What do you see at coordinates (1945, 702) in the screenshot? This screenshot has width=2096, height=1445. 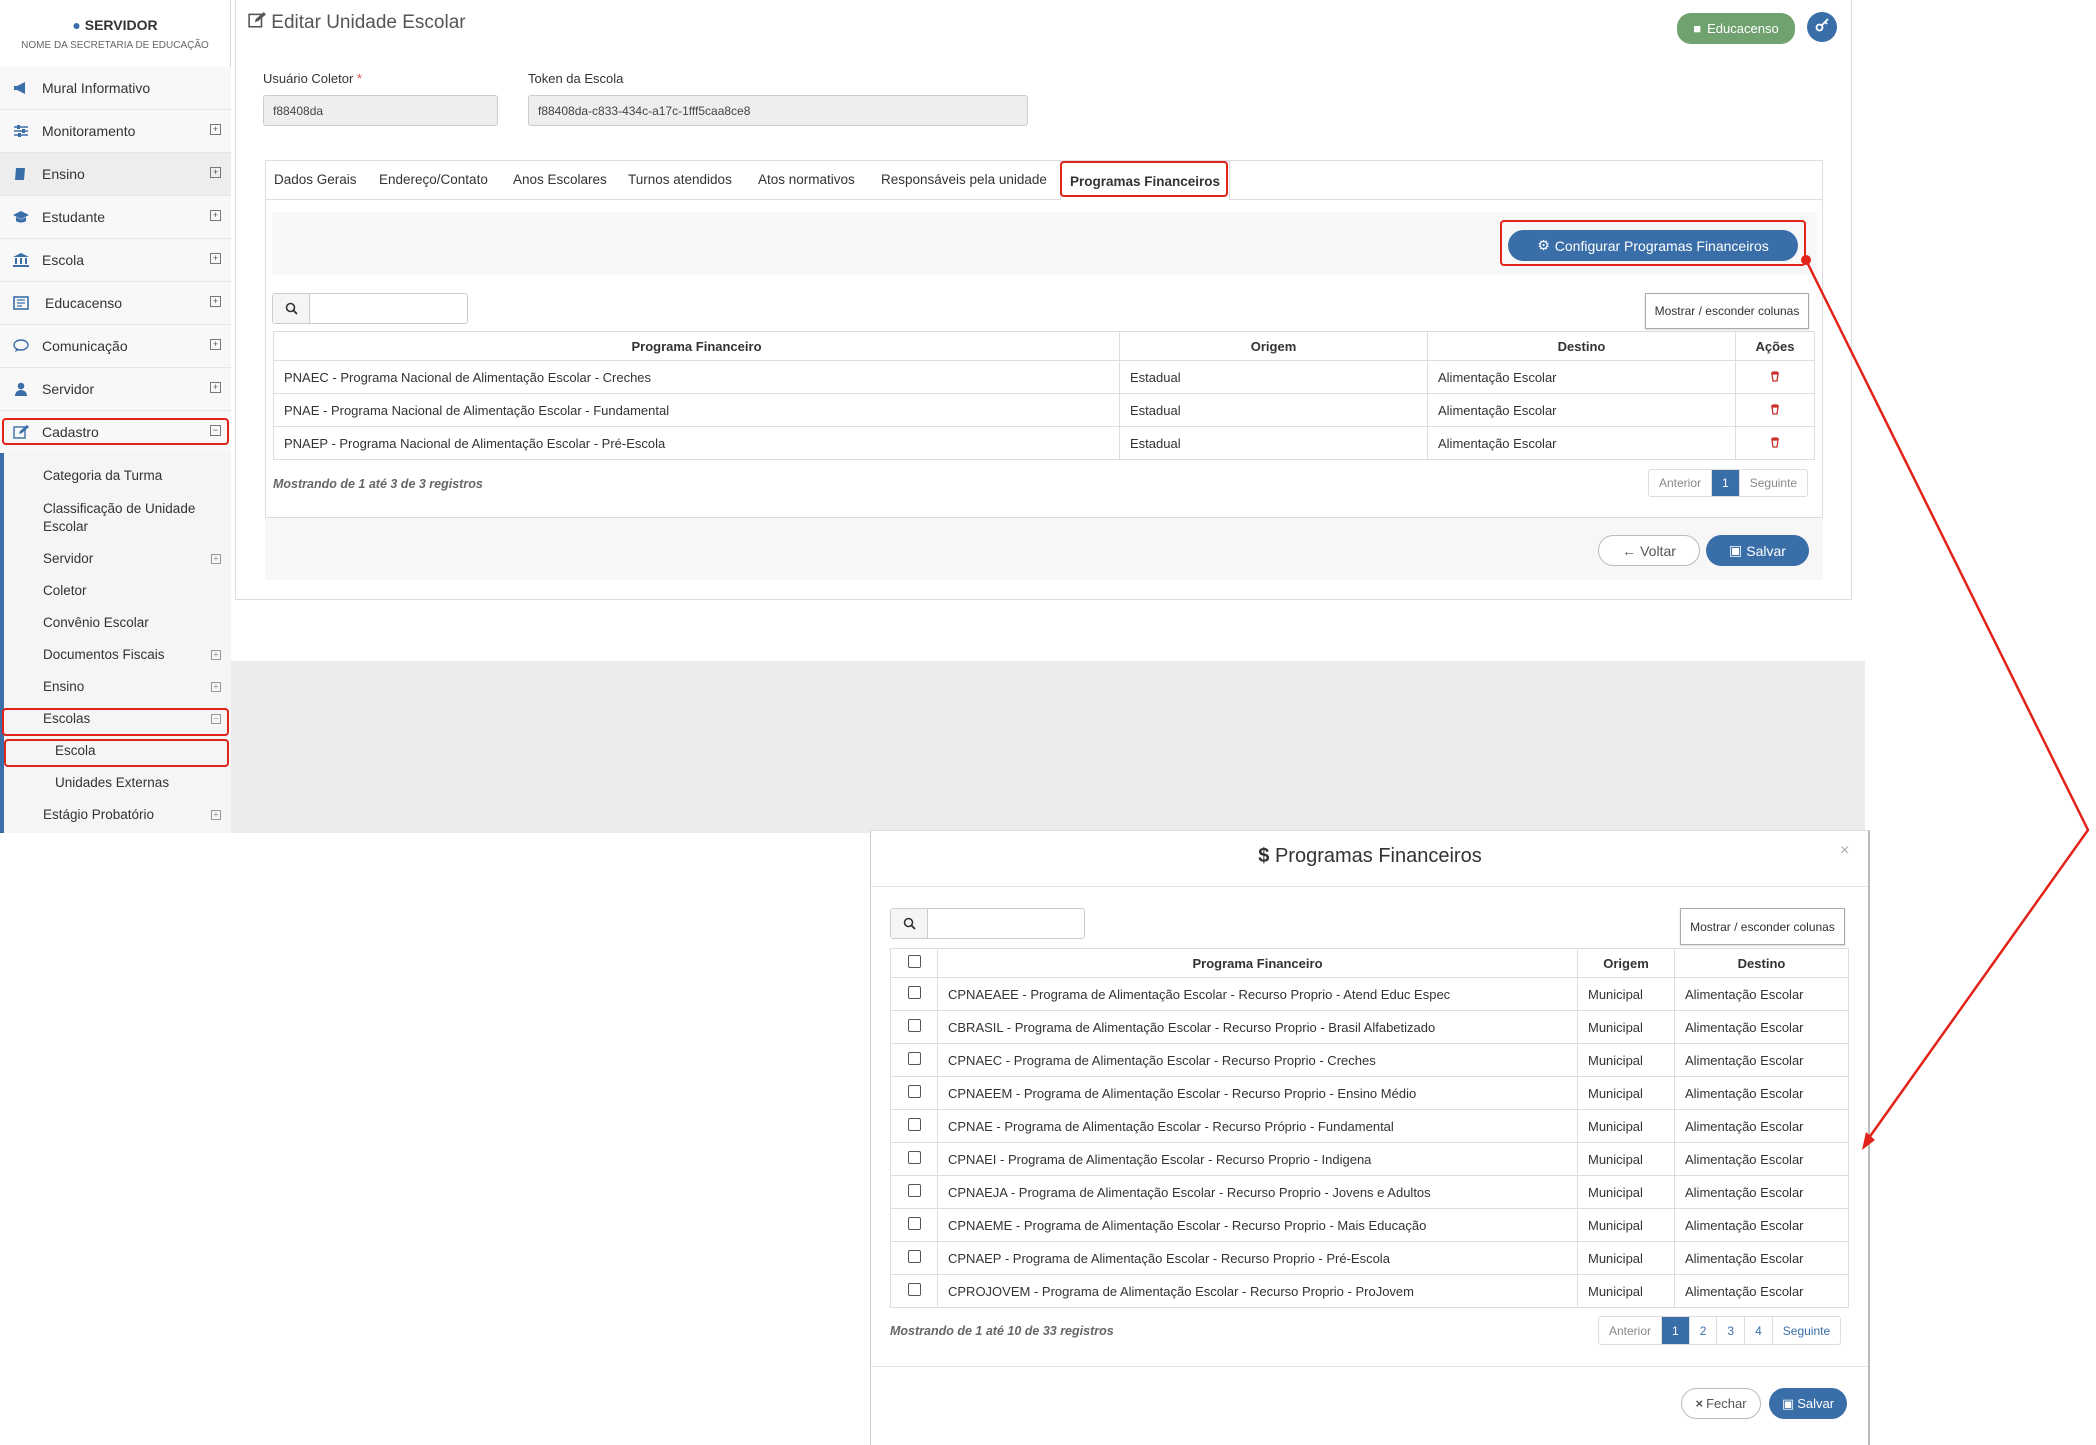 I see `annotation-arrow` at bounding box center [1945, 702].